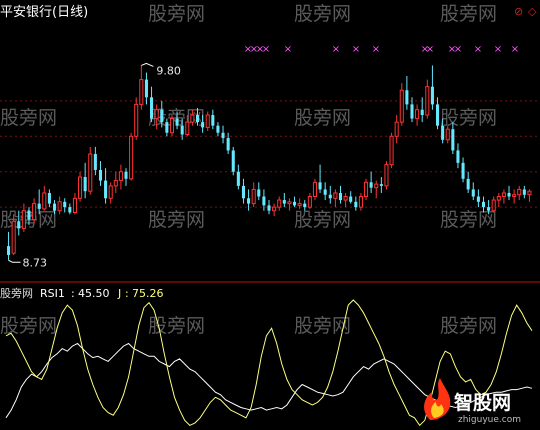 The width and height of the screenshot is (540, 430). I want to click on indicator-legend: 股旁网 RSI1 : 45.50 J : 75.26, so click(82, 293).